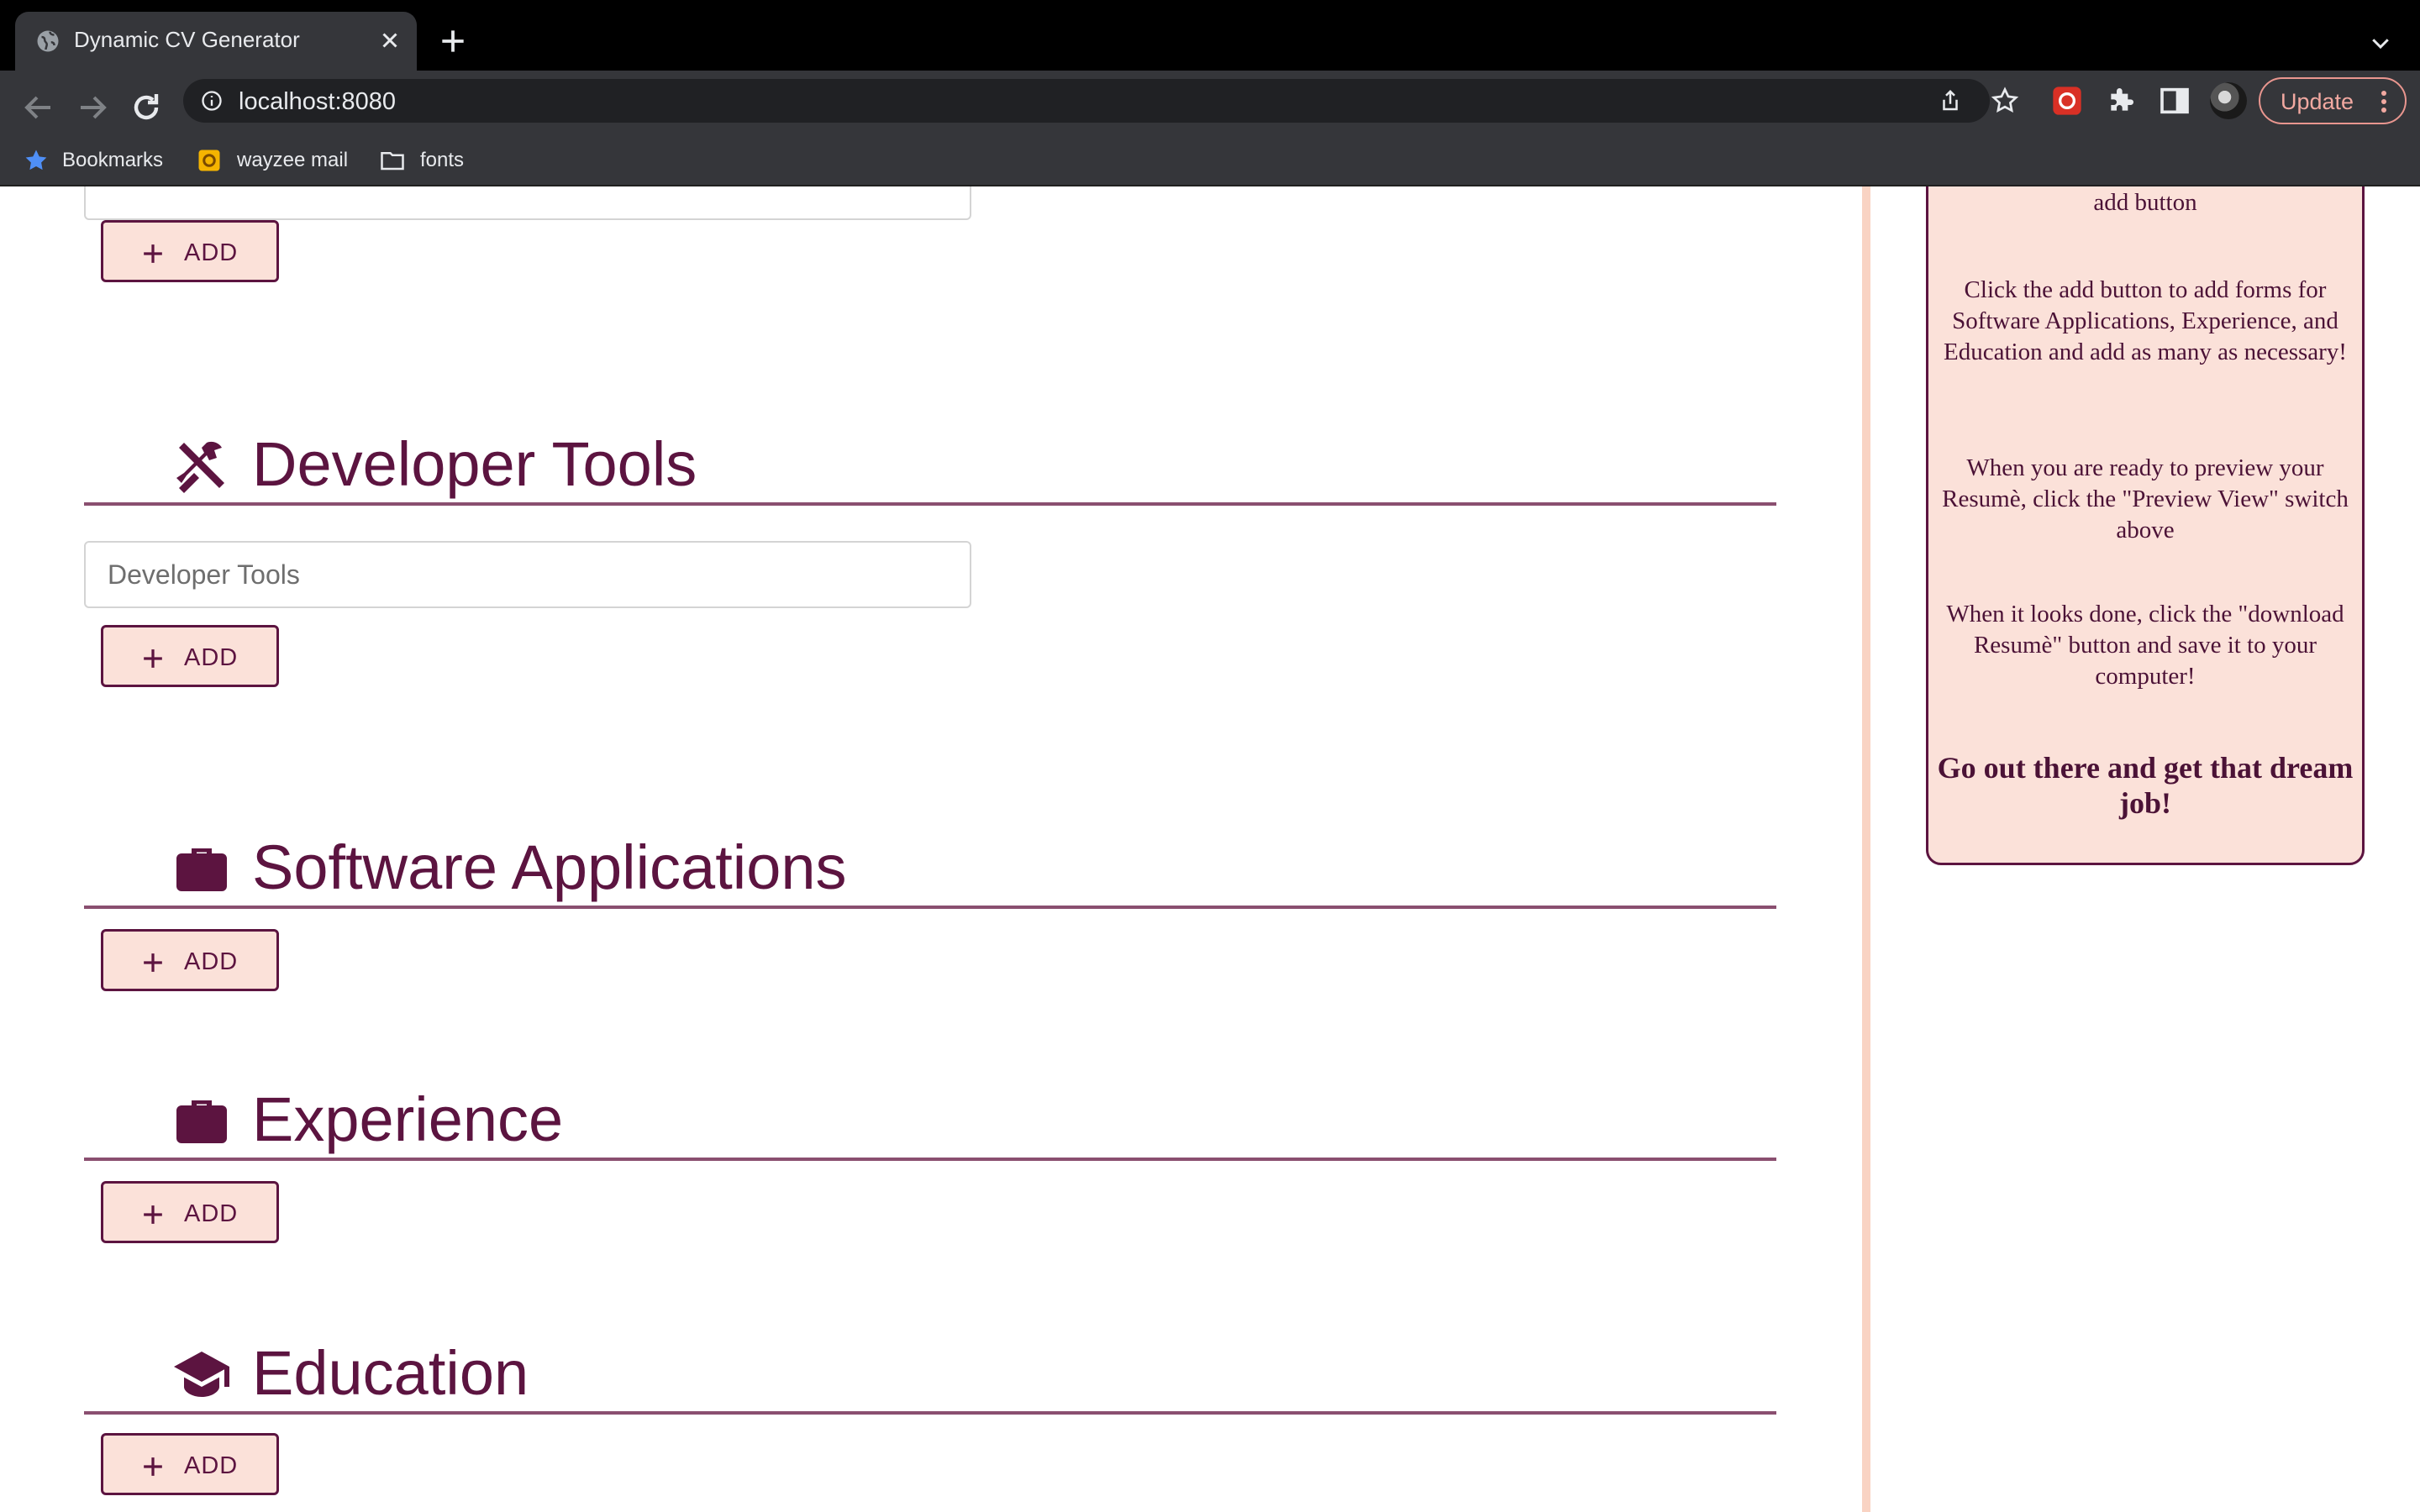  I want to click on chevron-down-icon, so click(2381, 42).